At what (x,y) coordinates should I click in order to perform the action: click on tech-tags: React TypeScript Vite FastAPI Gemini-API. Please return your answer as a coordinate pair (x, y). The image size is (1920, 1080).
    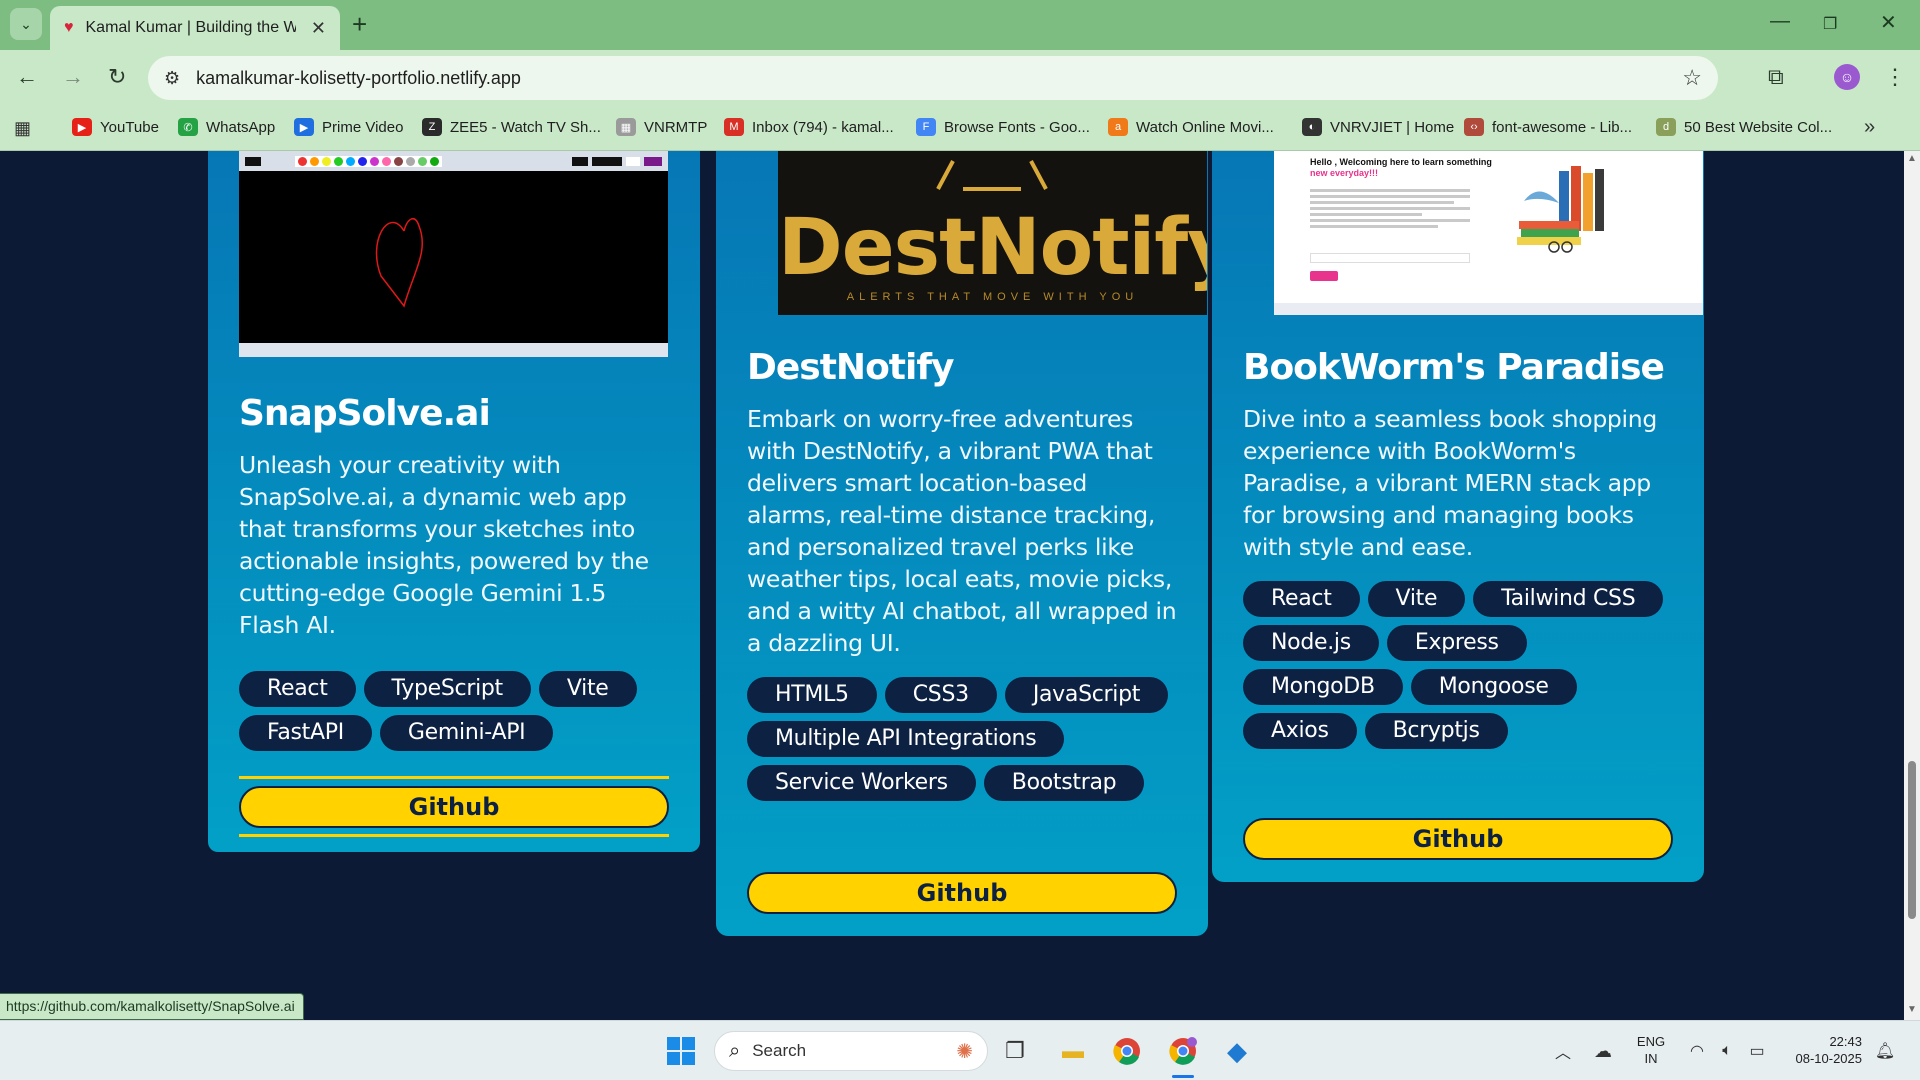
    Looking at the image, I should click on (454, 711).